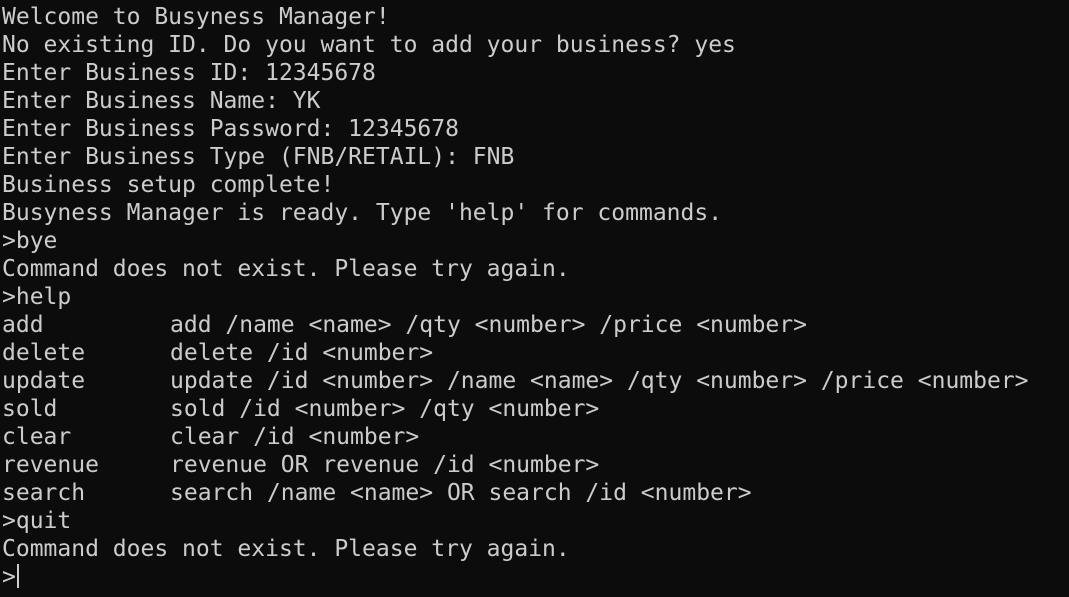 This screenshot has width=1069, height=597. Describe the element at coordinates (385, 465) in the screenshot. I see `help-command-usage: revenue OR revenue /id <number>` at that location.